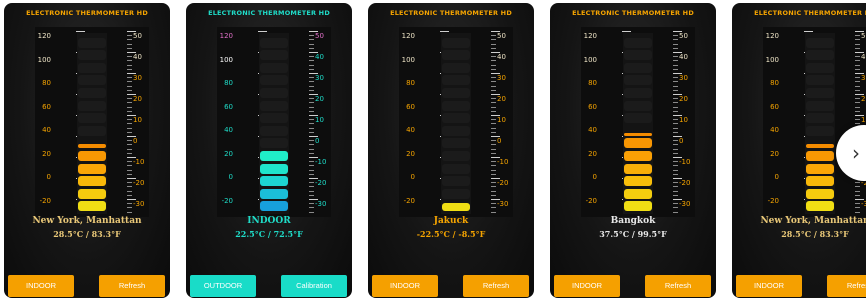 Image resolution: width=866 pixels, height=301 pixels. I want to click on outdoor-button: OUTDOOR, so click(223, 286).